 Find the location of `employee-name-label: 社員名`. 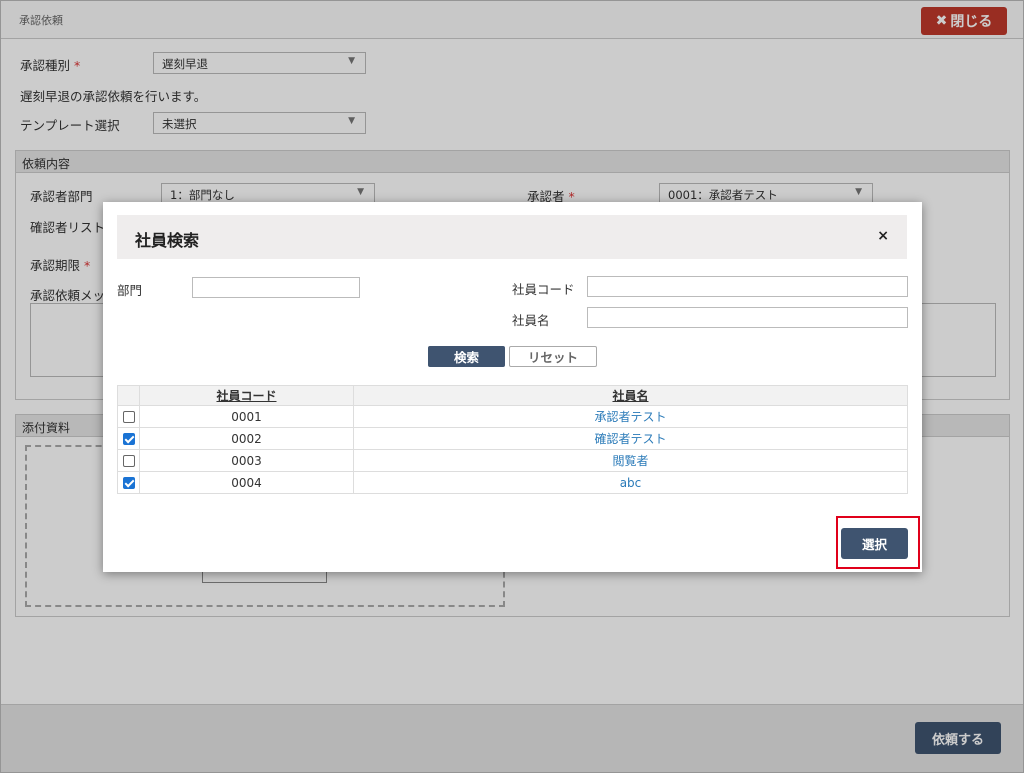

employee-name-label: 社員名 is located at coordinates (531, 320).